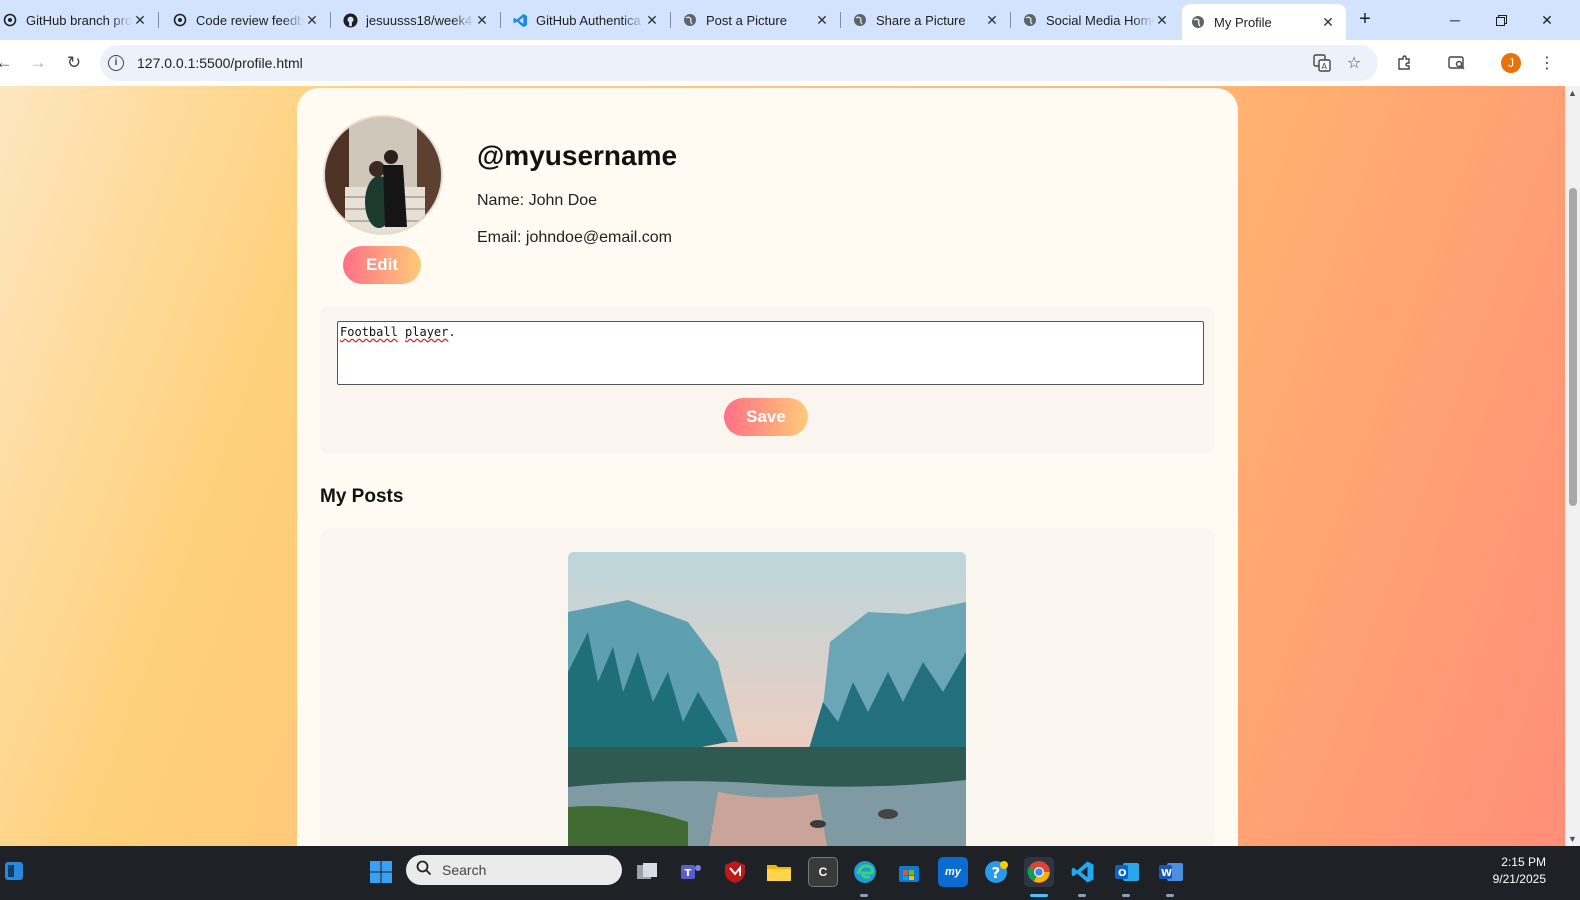  I want to click on tab-code-review: Code review feedb ✕, so click(247, 20).